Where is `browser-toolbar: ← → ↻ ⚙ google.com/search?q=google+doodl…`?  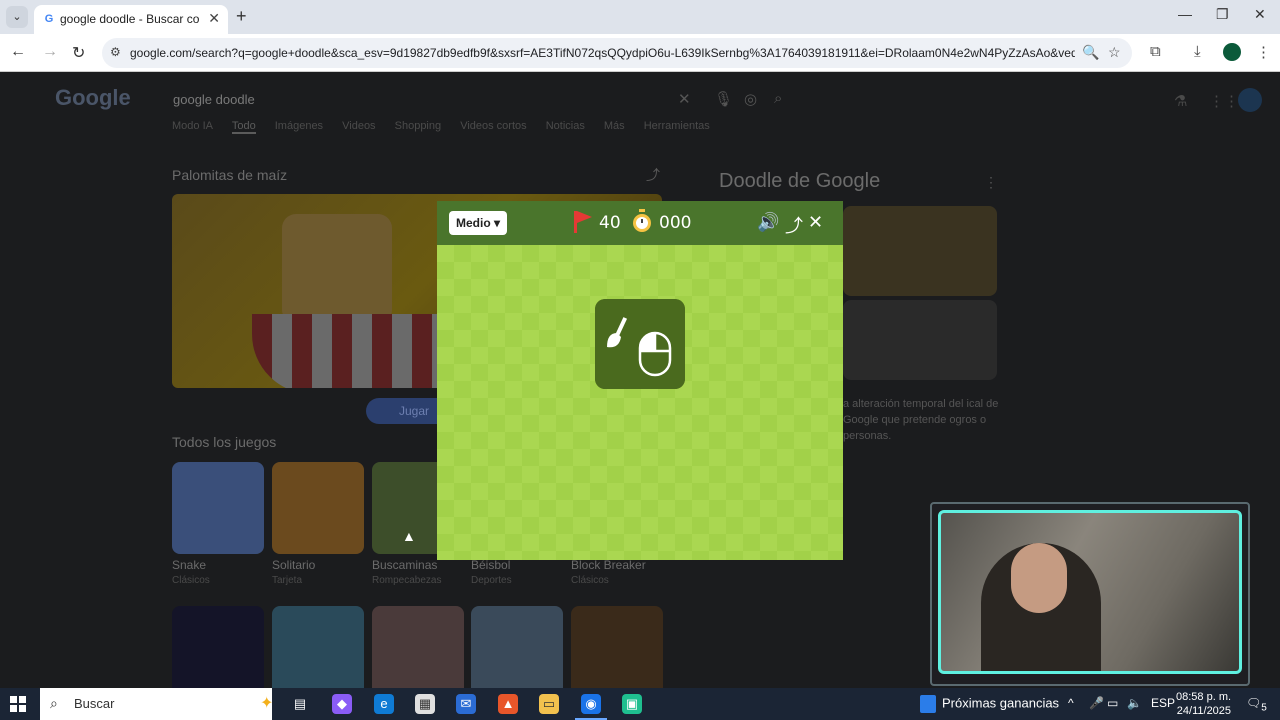 browser-toolbar: ← → ↻ ⚙ google.com/search?q=google+doodl… is located at coordinates (640, 53).